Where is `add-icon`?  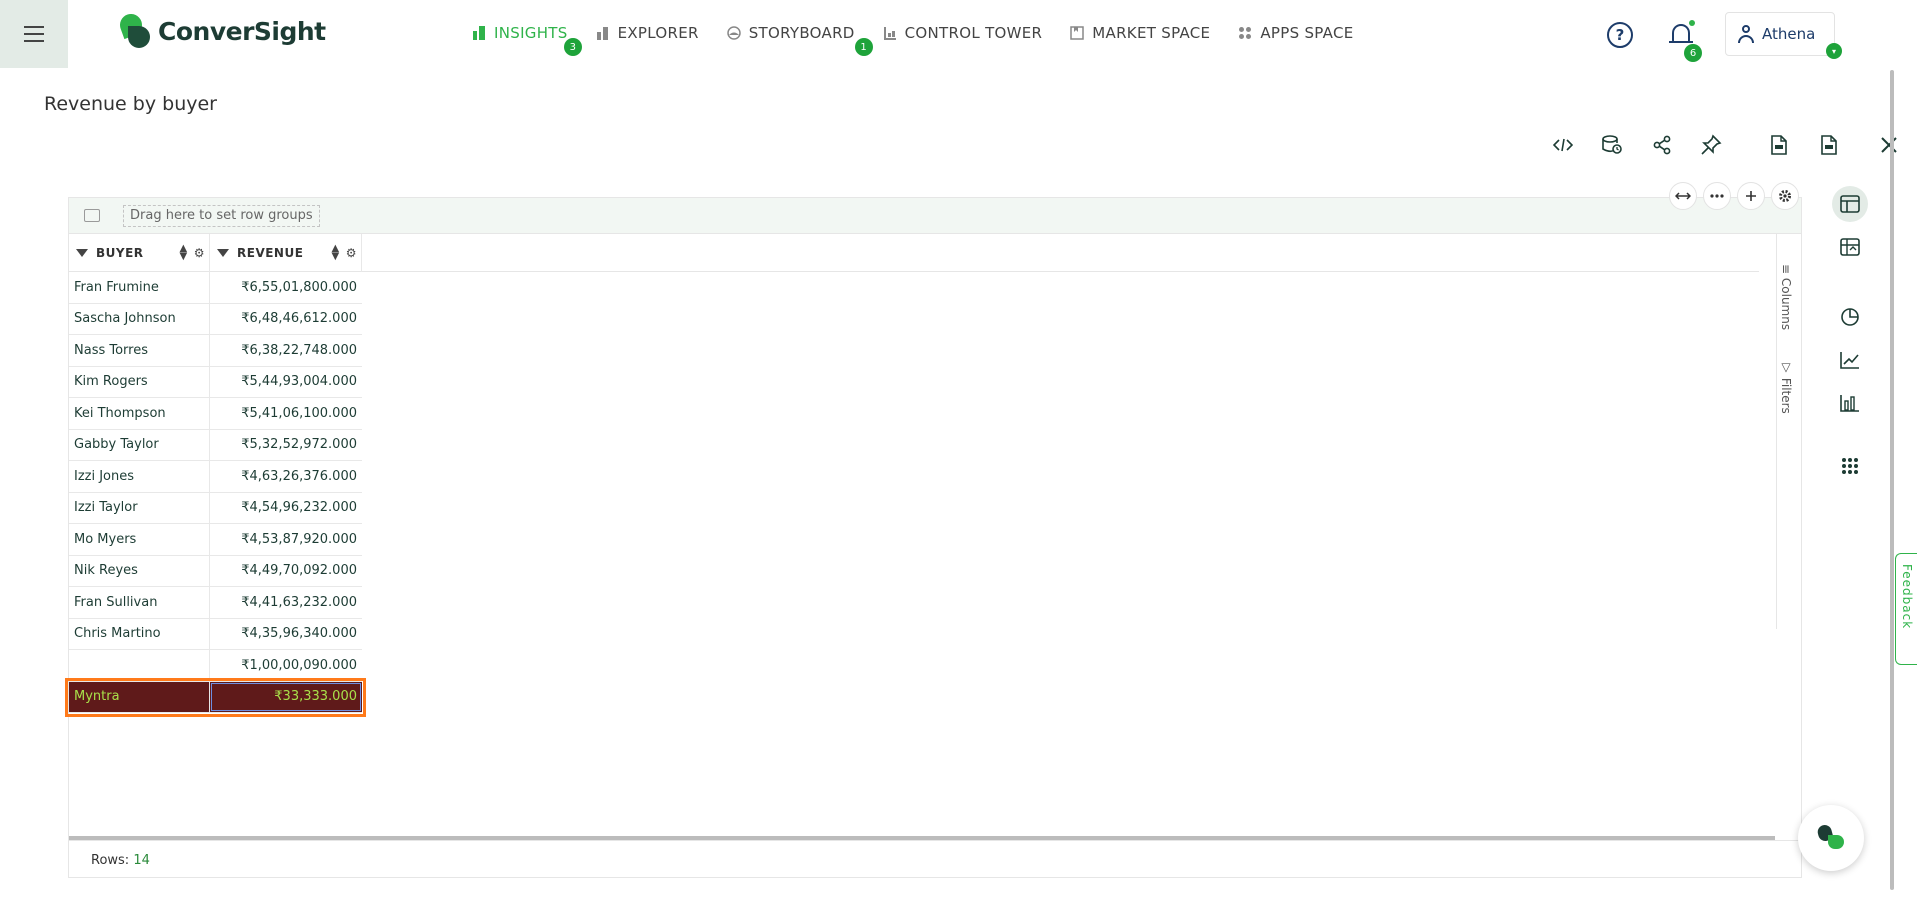 add-icon is located at coordinates (1751, 196).